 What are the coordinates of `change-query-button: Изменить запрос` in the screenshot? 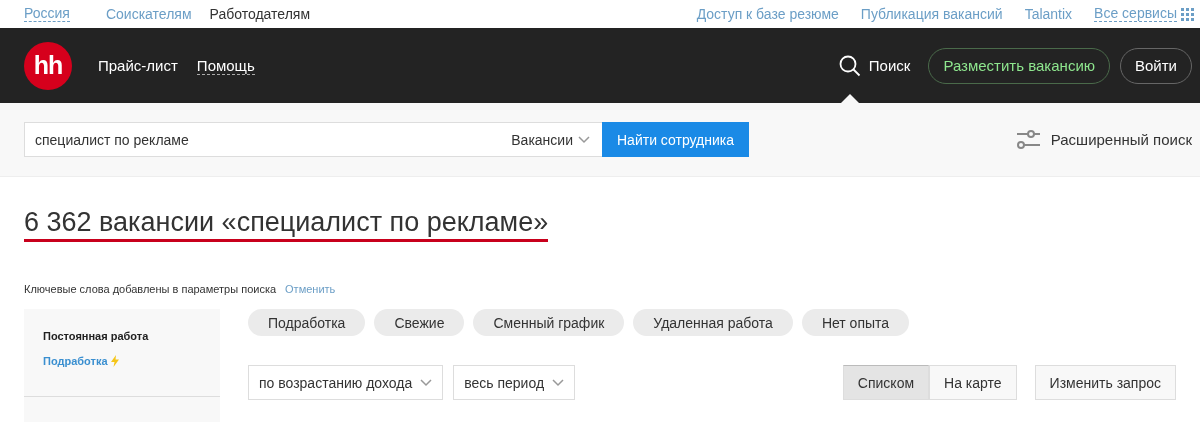 It's located at (1105, 382).